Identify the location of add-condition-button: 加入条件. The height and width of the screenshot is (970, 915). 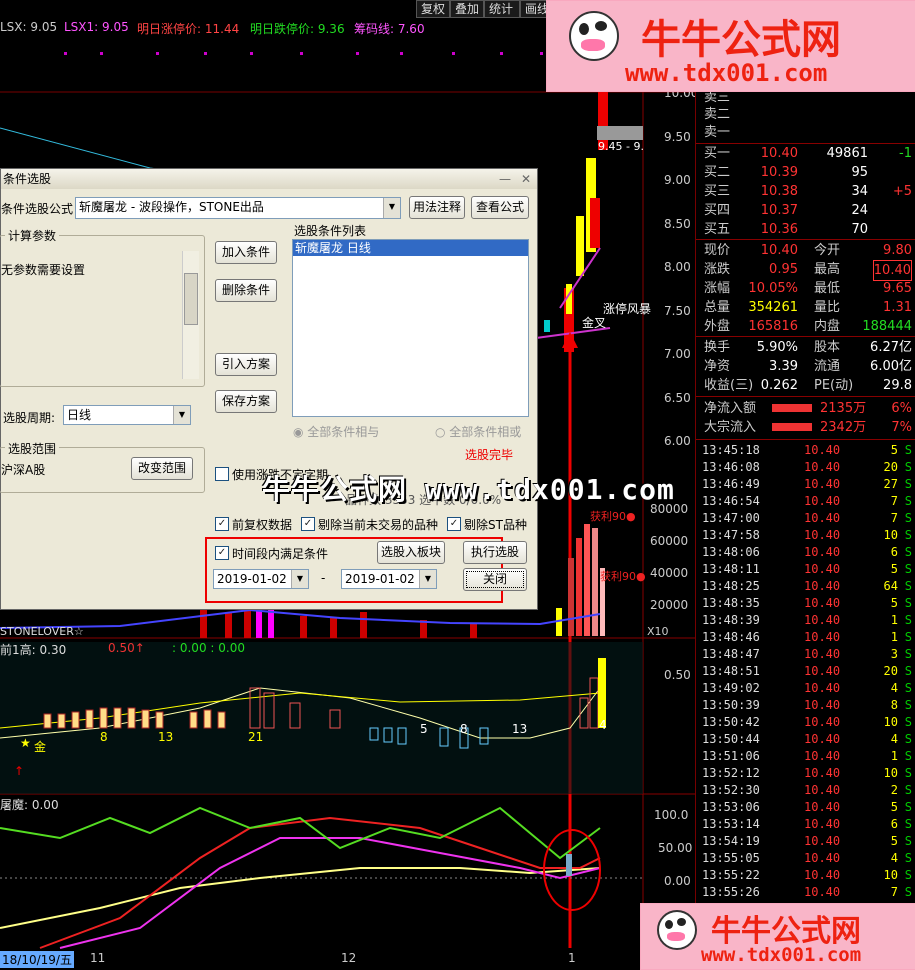
(246, 252).